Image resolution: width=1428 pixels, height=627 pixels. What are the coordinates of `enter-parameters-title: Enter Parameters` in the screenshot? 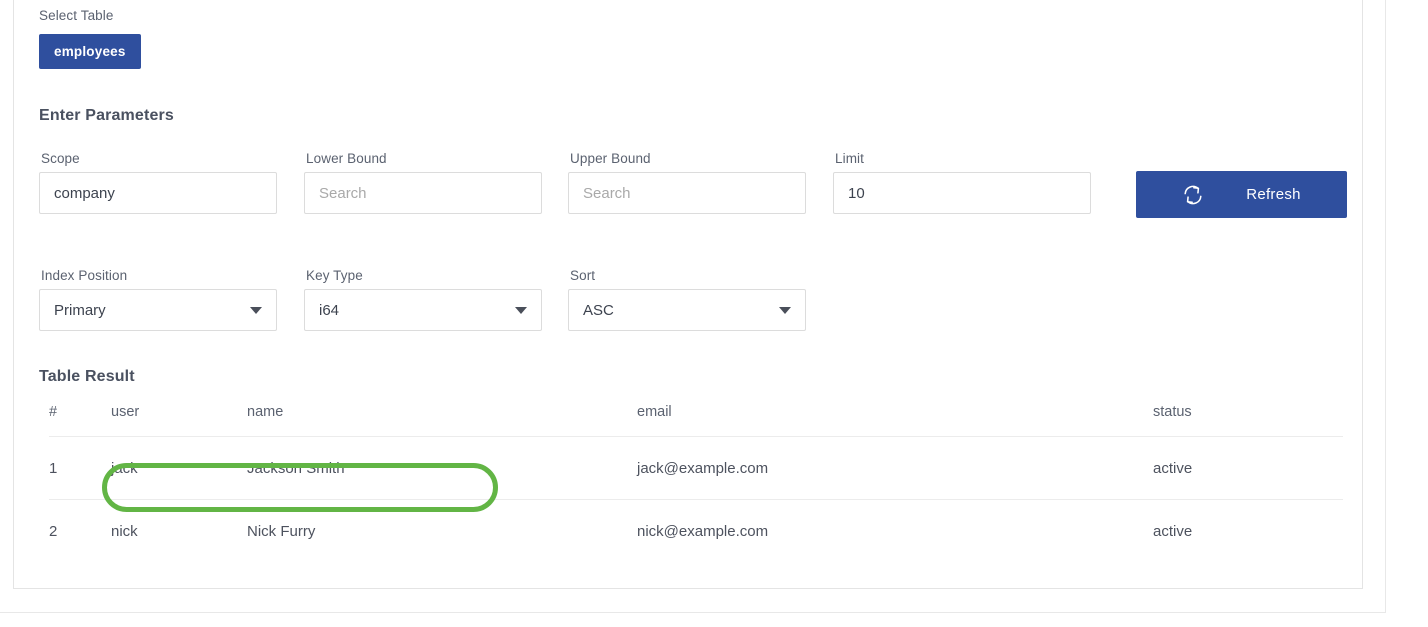 It's located at (106, 115).